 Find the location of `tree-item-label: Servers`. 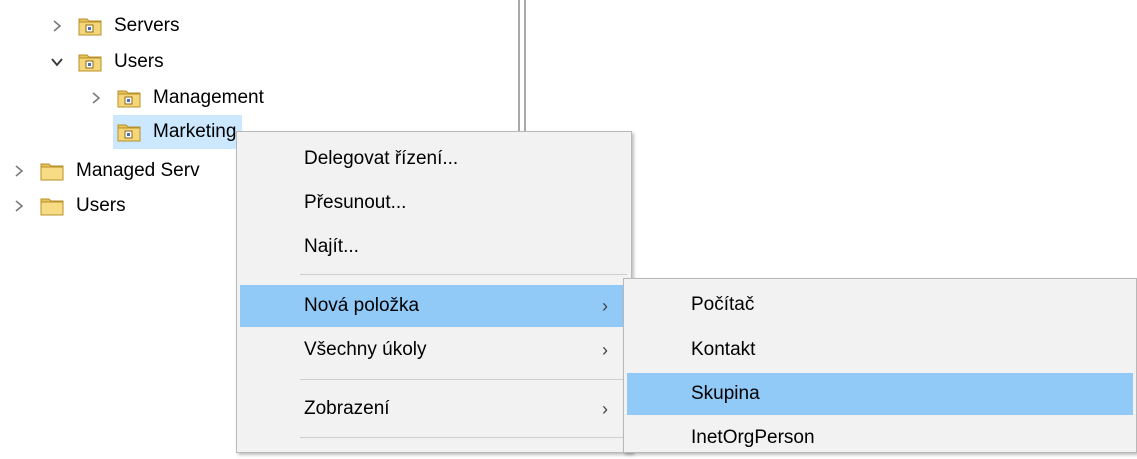

tree-item-label: Servers is located at coordinates (147, 25).